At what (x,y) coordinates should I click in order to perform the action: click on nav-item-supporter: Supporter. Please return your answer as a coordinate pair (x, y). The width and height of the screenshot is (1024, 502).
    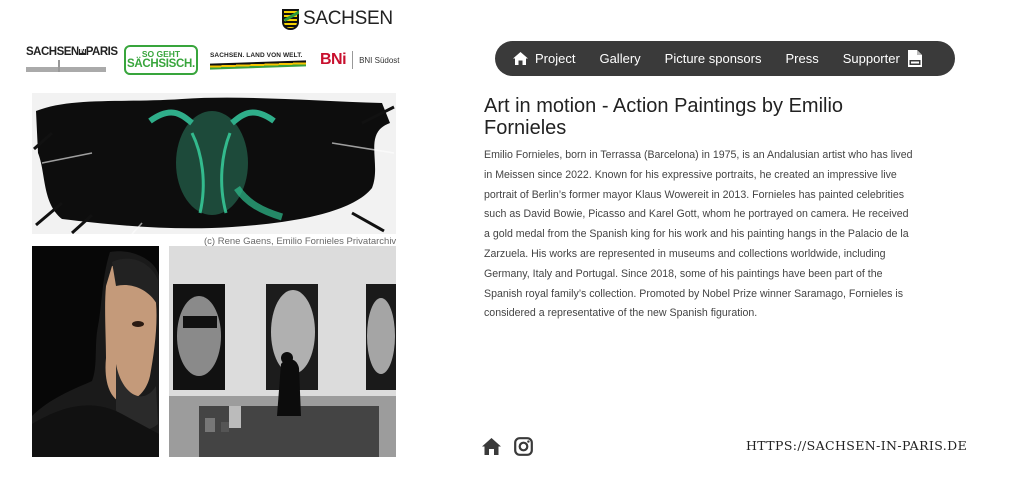
    Looking at the image, I should click on (871, 58).